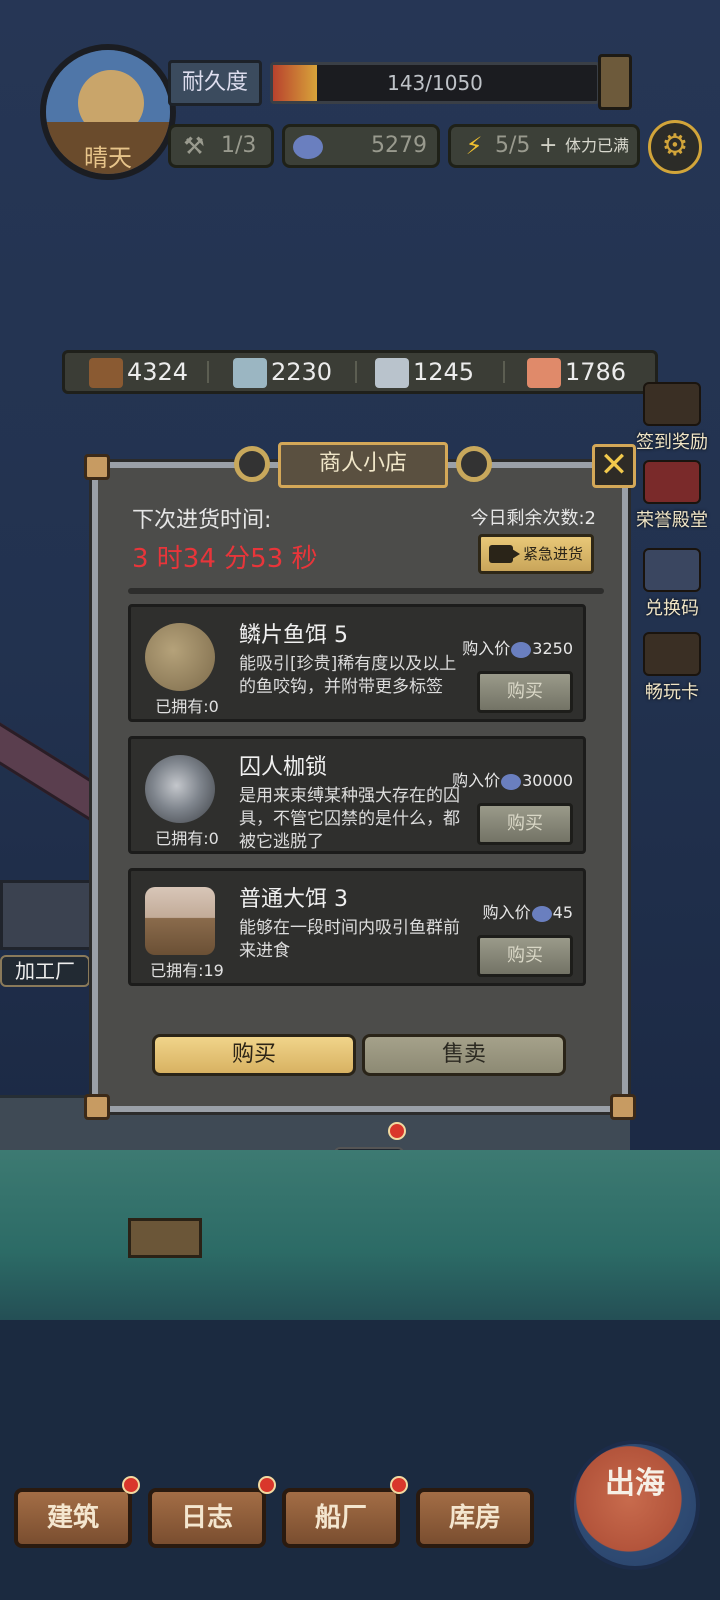 The image size is (720, 1600). Describe the element at coordinates (360, 1235) in the screenshot. I see `sea` at that location.